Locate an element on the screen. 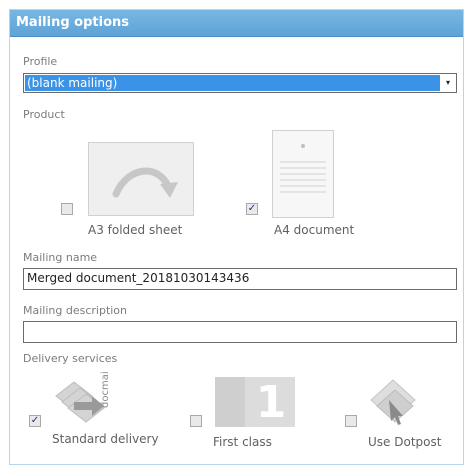 Image resolution: width=469 pixels, height=468 pixels. a3-folded-sheet-icon is located at coordinates (141, 181).